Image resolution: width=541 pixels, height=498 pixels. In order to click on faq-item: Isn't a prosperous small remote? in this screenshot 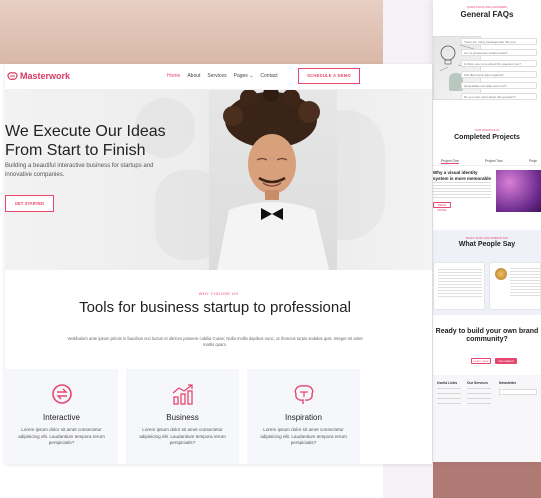, I will do `click(499, 52)`.